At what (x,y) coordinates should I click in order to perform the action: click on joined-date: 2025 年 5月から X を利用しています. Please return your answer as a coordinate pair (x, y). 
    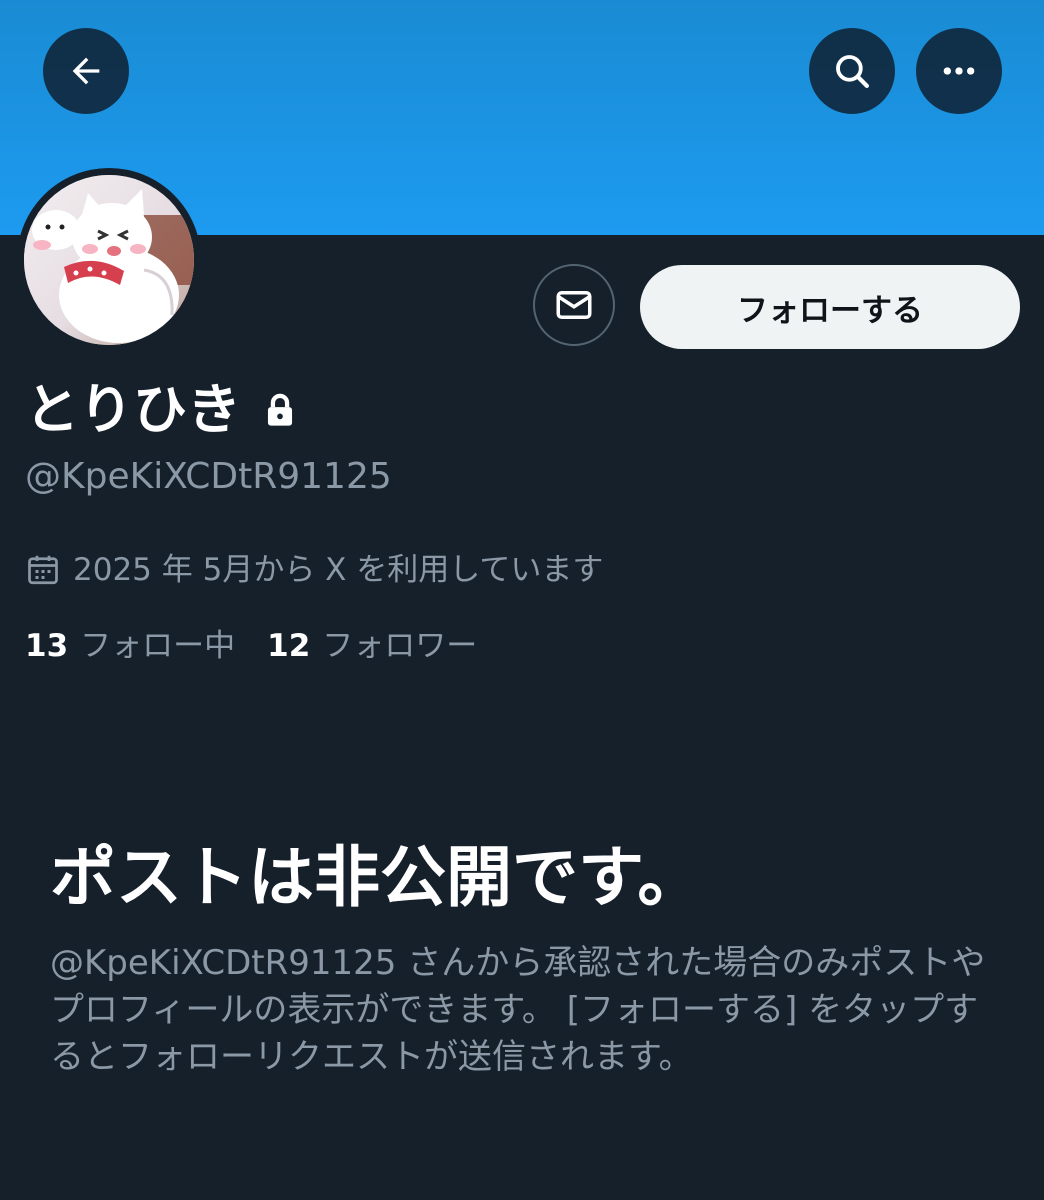
    Looking at the image, I should click on (314, 570).